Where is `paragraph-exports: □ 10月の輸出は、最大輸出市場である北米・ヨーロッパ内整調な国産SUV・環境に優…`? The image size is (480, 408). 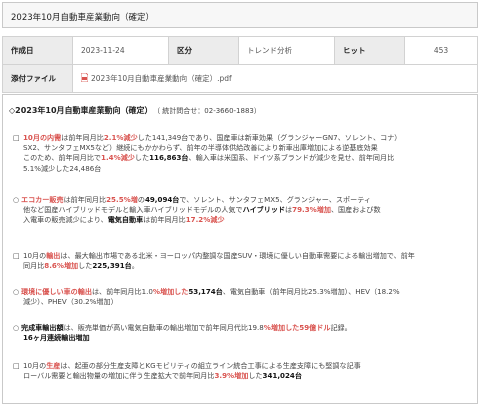
paragraph-exports: □ 10月の輸出は、最大輸出市場である北米・ヨーロッパ内整調な国産SUV・環境に優… is located at coordinates (214, 261).